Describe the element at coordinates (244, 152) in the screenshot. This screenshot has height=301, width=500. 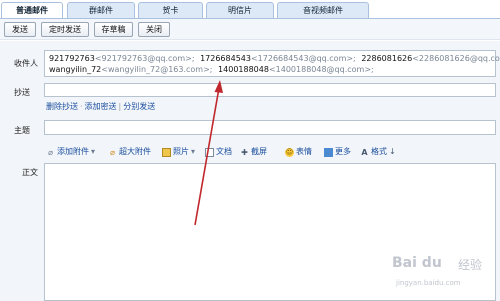
I see `screenshot-icon: ✚` at that location.